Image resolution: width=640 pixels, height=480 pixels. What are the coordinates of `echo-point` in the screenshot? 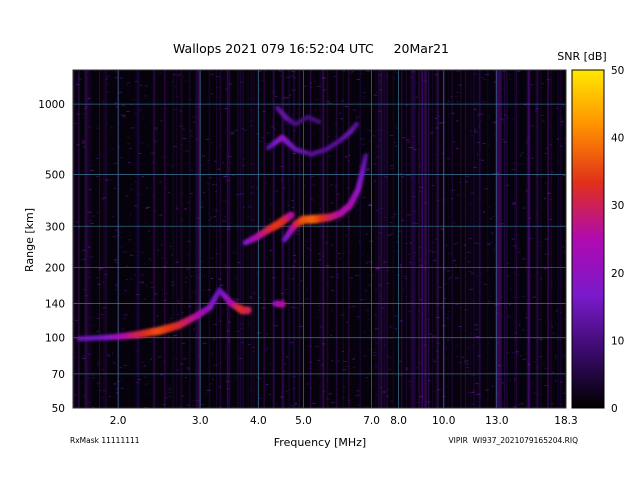 It's located at (319, 122).